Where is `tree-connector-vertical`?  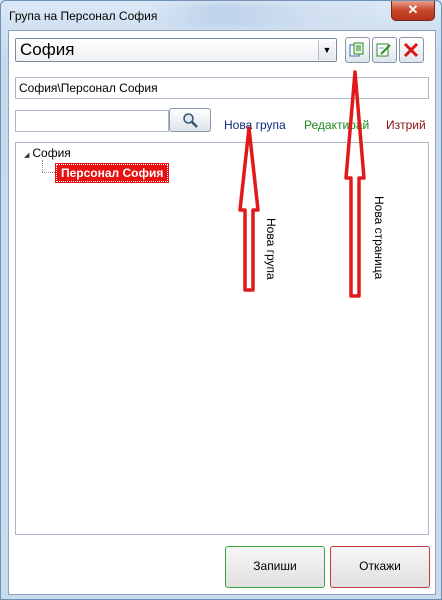
tree-connector-vertical is located at coordinates (42, 166).